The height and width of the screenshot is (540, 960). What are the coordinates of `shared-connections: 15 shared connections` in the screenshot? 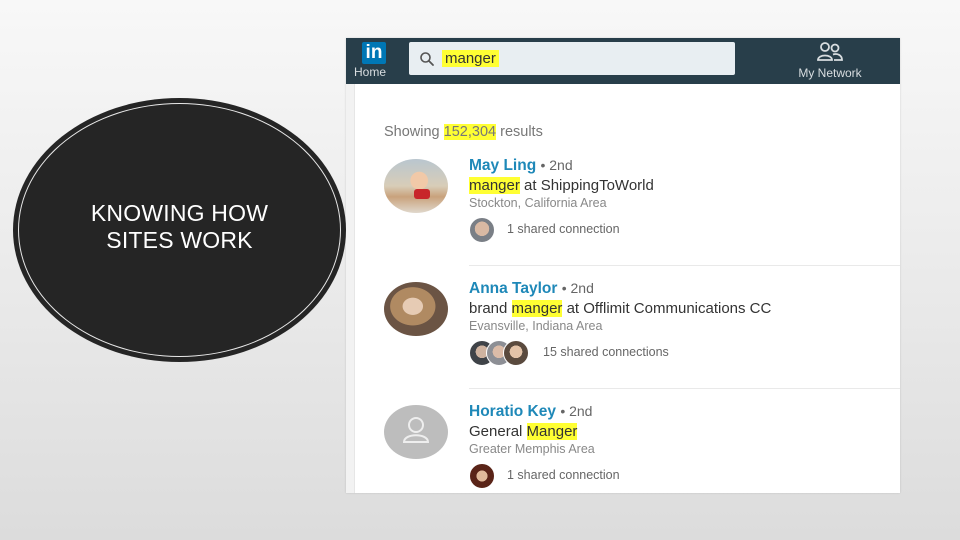 It's located at (620, 353).